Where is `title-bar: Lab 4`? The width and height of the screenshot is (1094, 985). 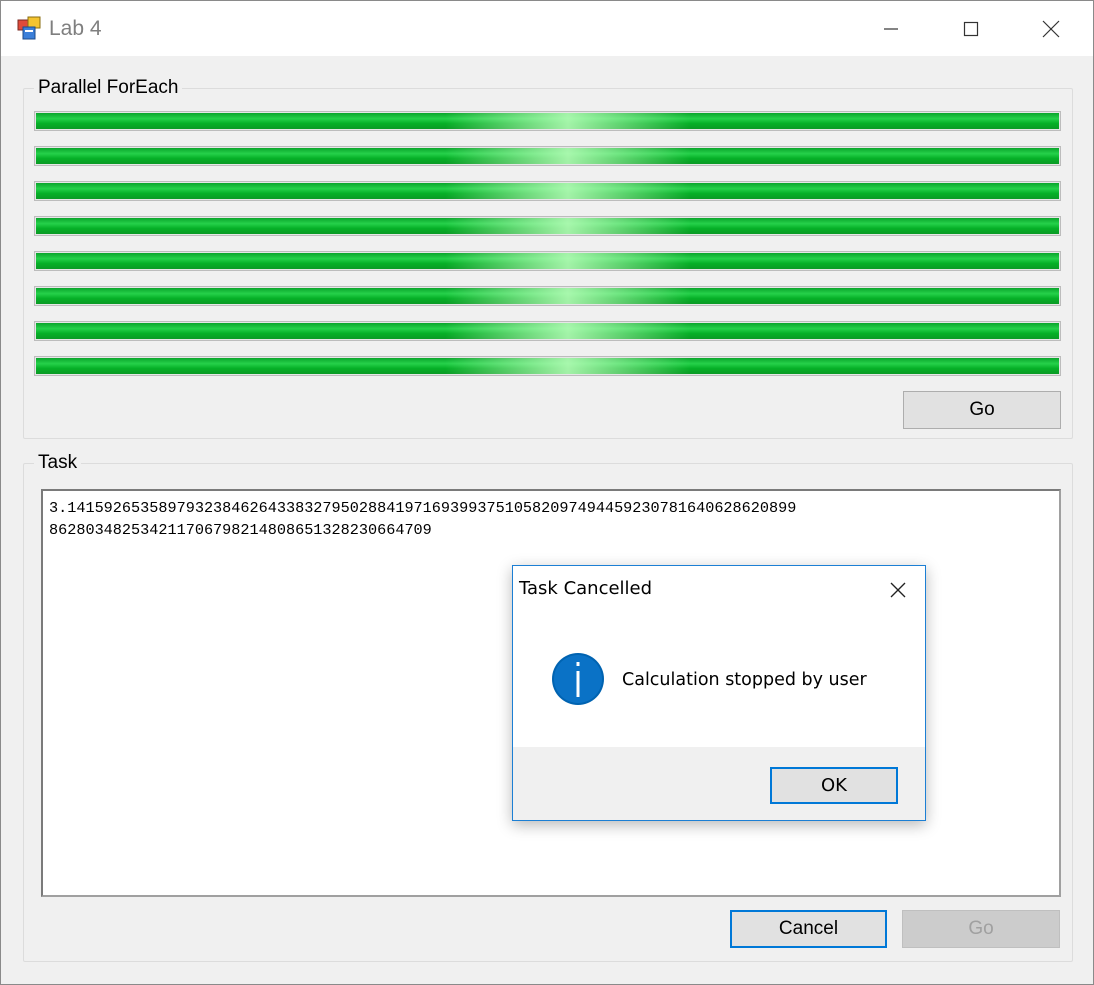
title-bar: Lab 4 is located at coordinates (547, 28).